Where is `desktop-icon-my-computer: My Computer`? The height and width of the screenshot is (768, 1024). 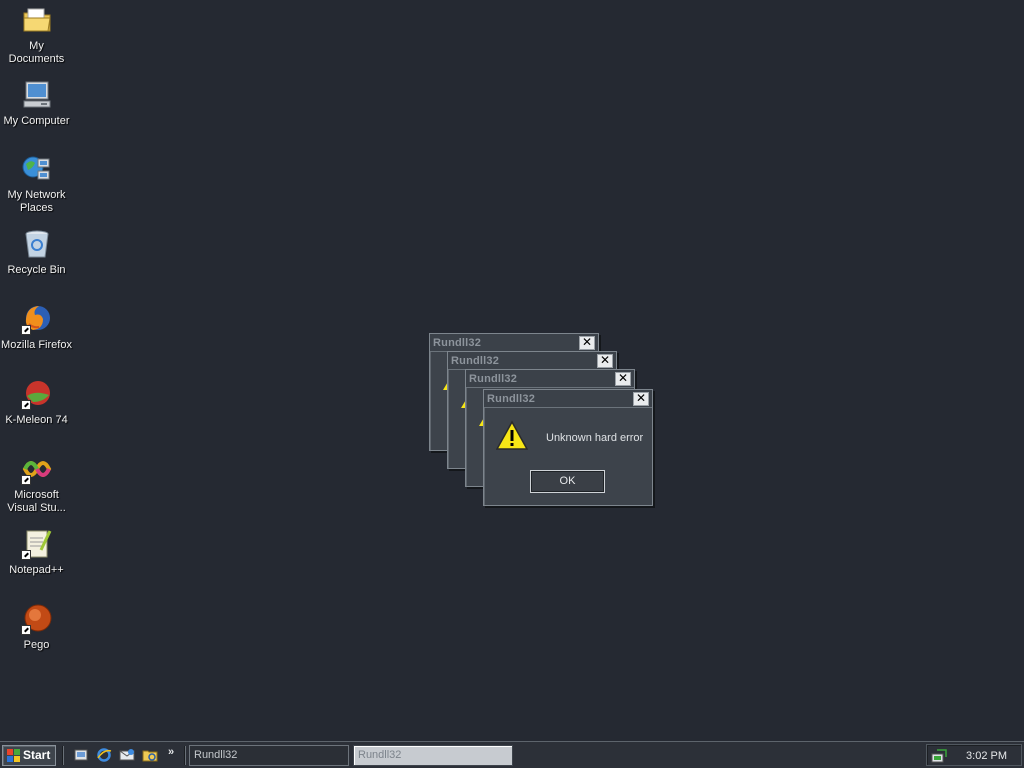 desktop-icon-my-computer: My Computer is located at coordinates (36, 103).